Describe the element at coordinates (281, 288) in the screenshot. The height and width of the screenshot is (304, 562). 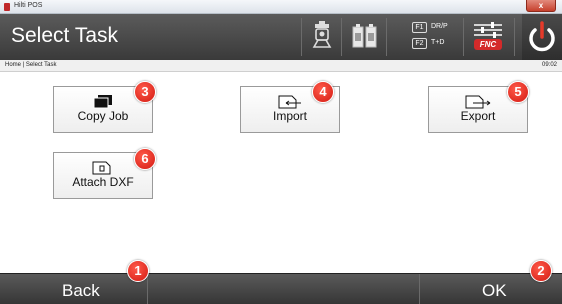
I see `footer-bar: Back OK` at that location.